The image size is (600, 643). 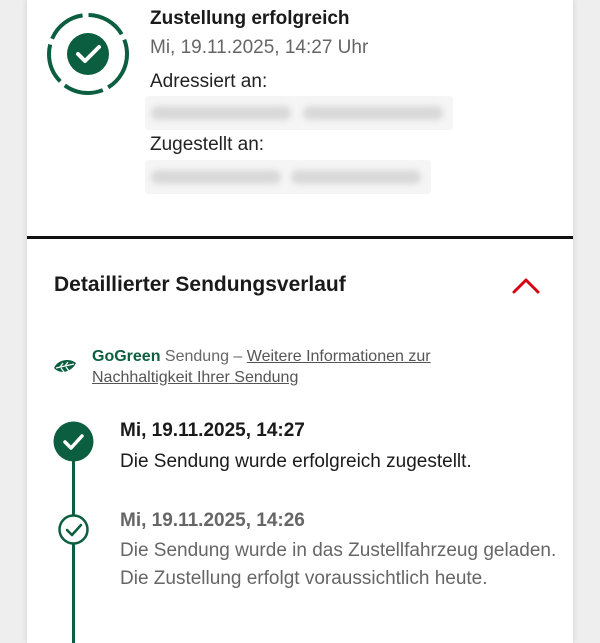 What do you see at coordinates (203, 356) in the screenshot?
I see `gogreen-text: Sendung –` at bounding box center [203, 356].